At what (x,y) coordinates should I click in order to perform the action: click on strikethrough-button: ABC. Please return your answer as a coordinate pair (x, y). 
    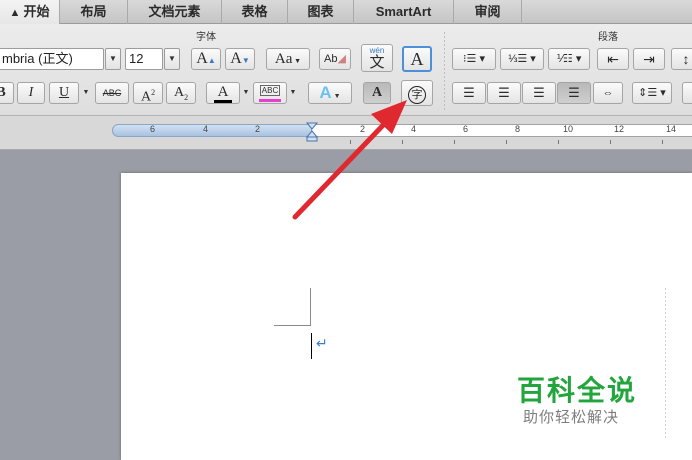
    Looking at the image, I should click on (112, 93).